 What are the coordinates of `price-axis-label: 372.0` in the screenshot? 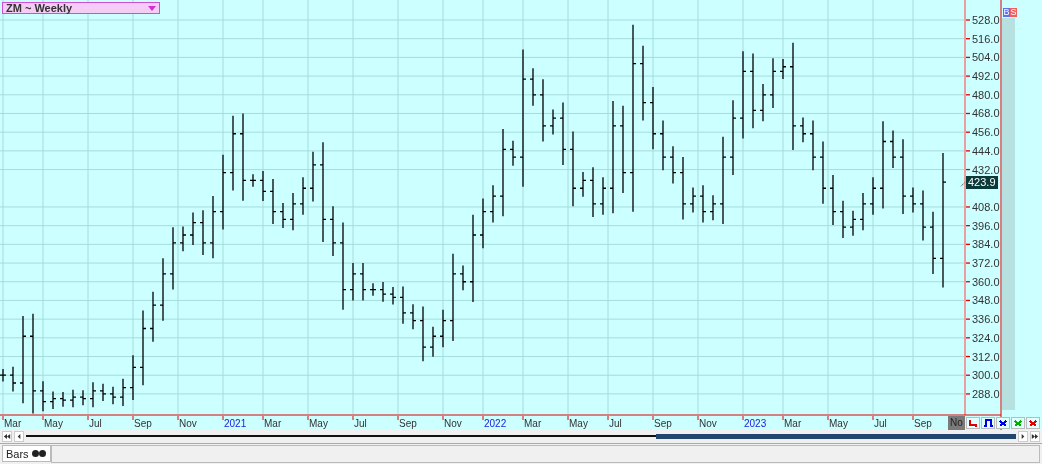 It's located at (986, 263).